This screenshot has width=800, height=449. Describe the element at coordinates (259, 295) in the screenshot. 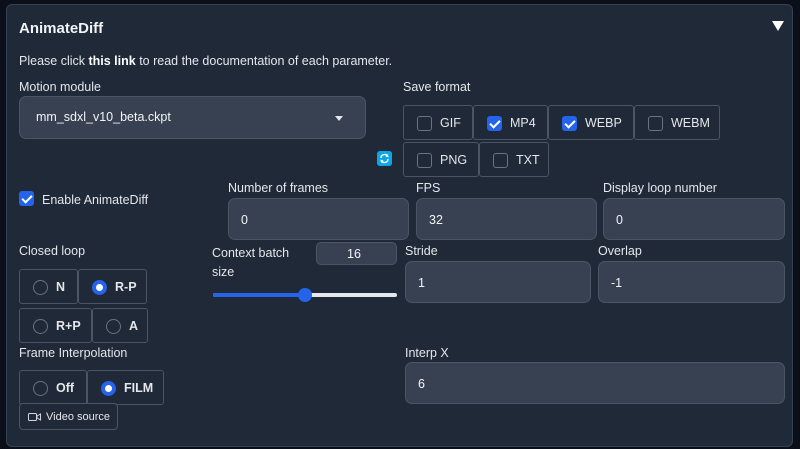

I see `slider-fill` at that location.